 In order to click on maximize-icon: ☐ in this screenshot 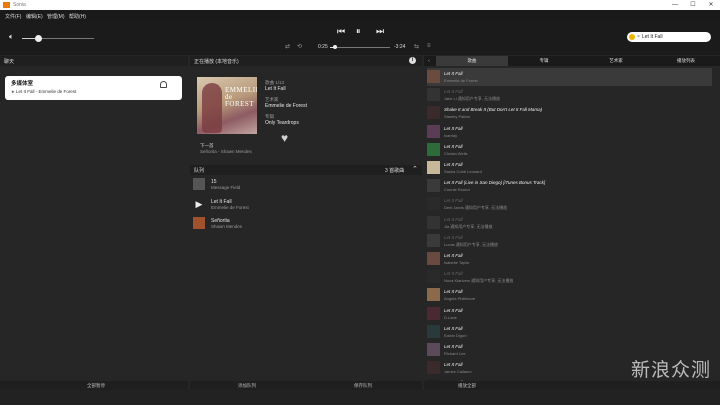, I will do `click(693, 5)`.